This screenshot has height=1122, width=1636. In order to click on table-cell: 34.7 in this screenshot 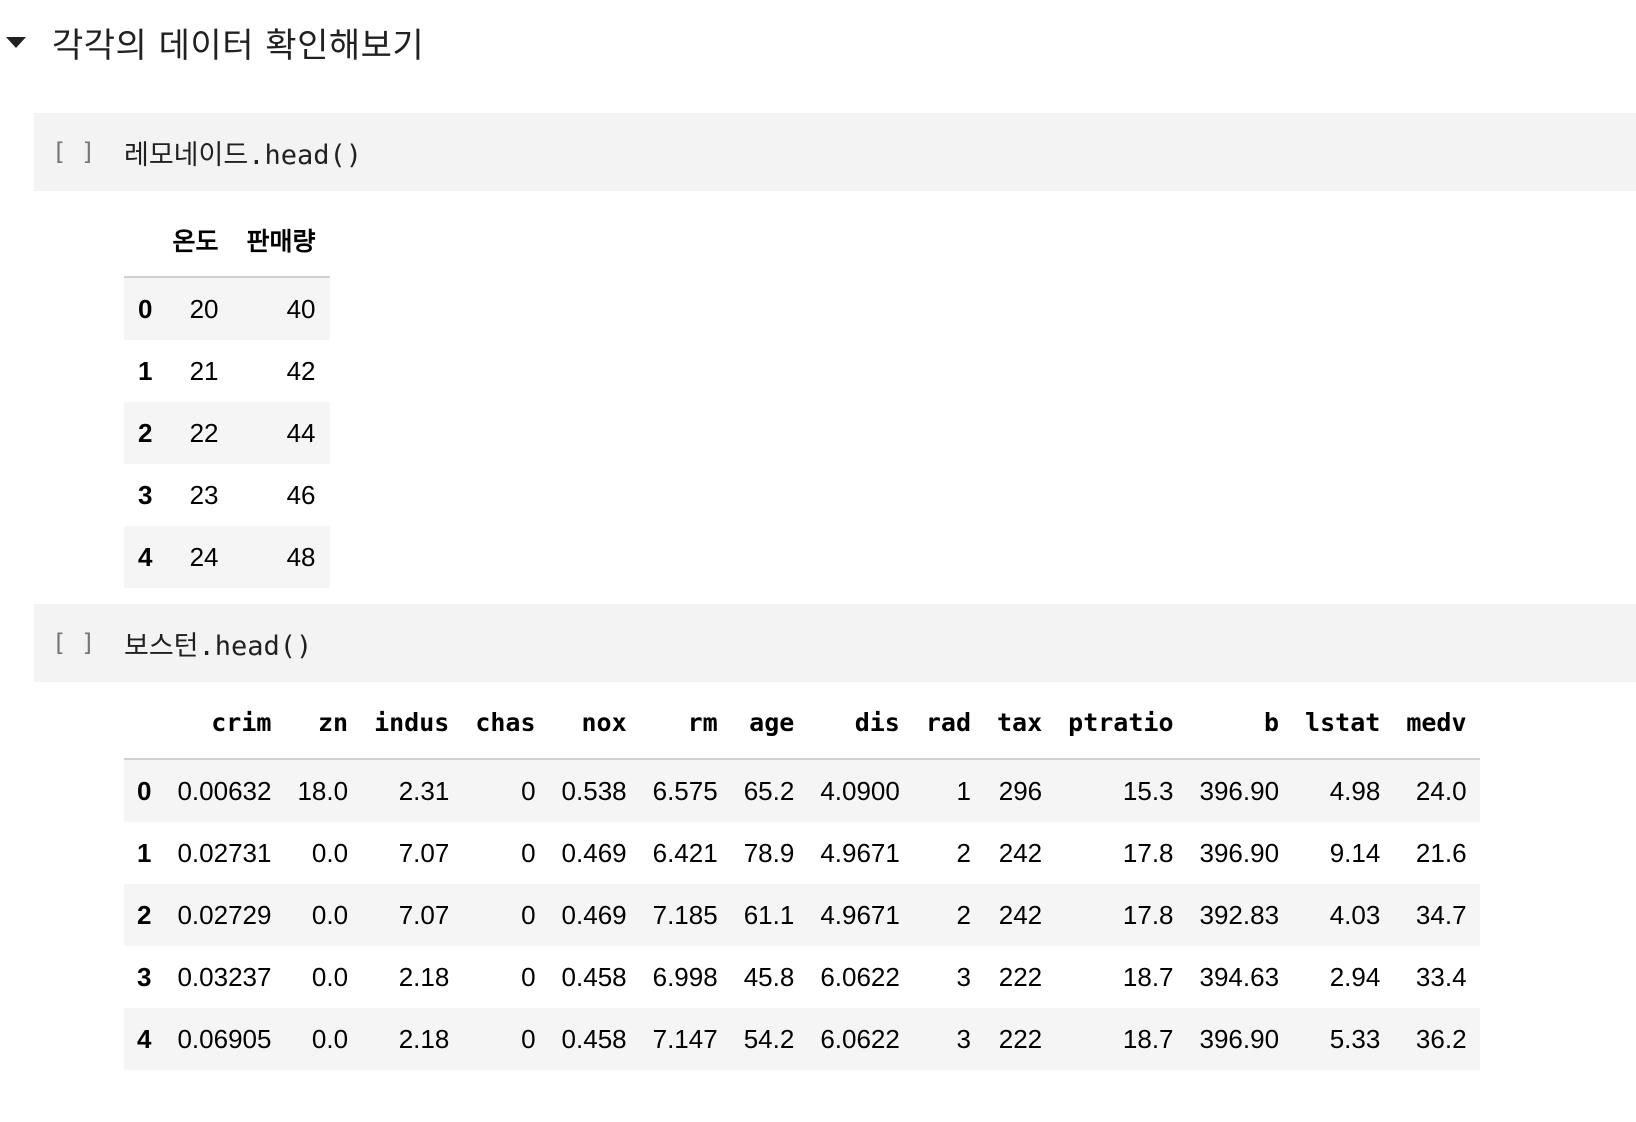, I will do `click(1441, 914)`.